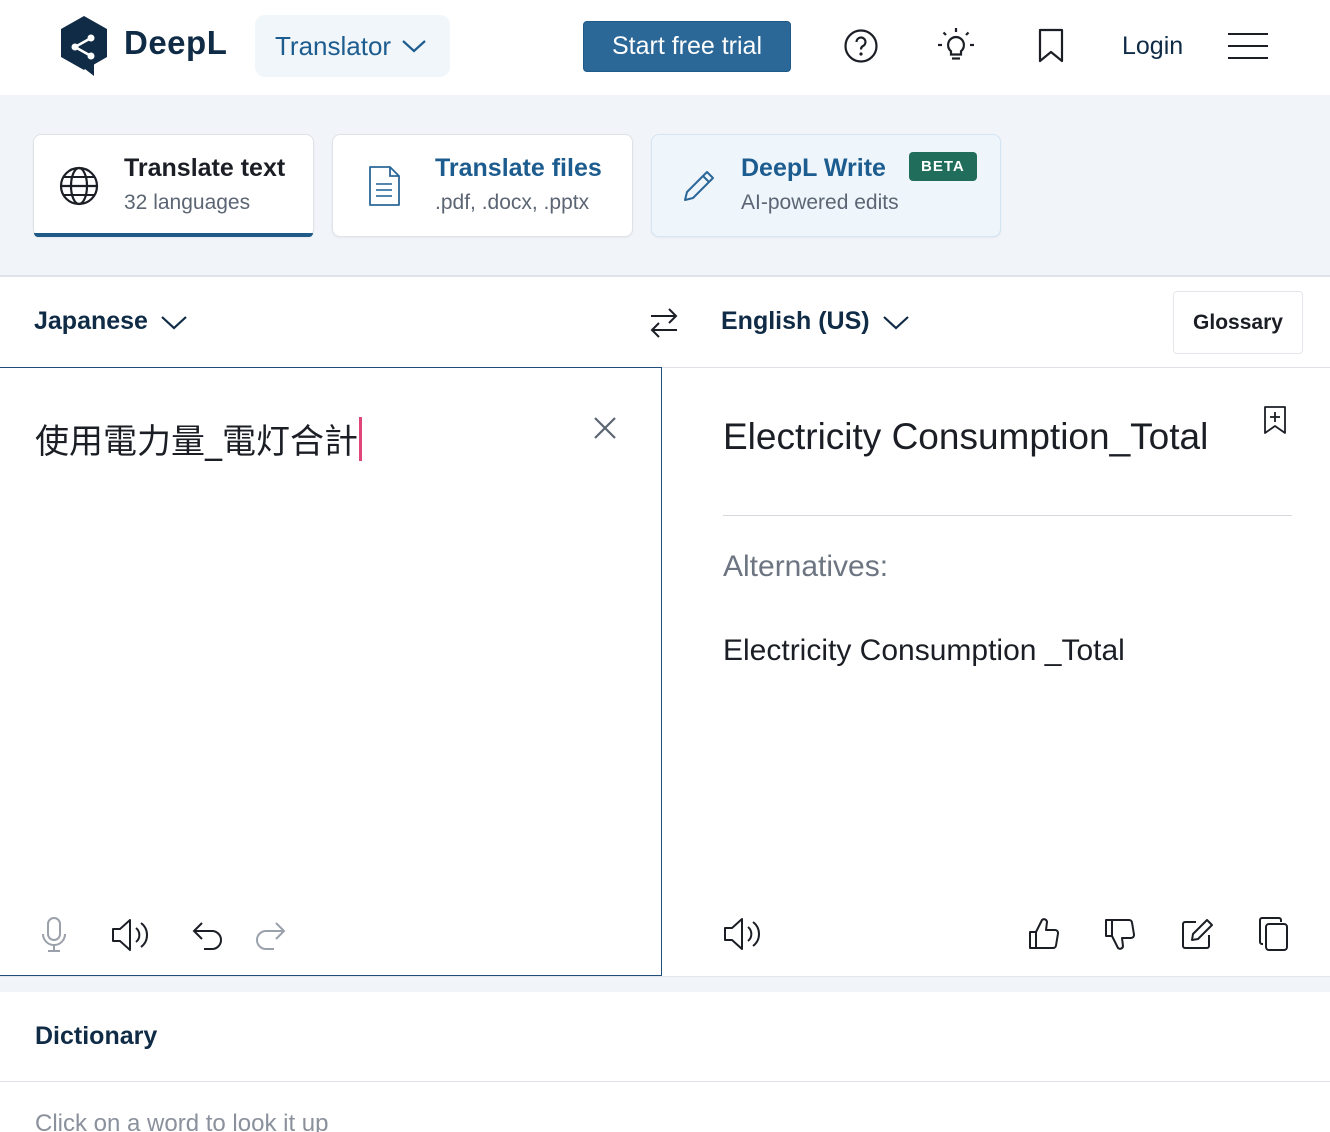 This screenshot has width=1330, height=1132. Describe the element at coordinates (687, 46) in the screenshot. I see `start-free-trial-button: Start free trial` at that location.